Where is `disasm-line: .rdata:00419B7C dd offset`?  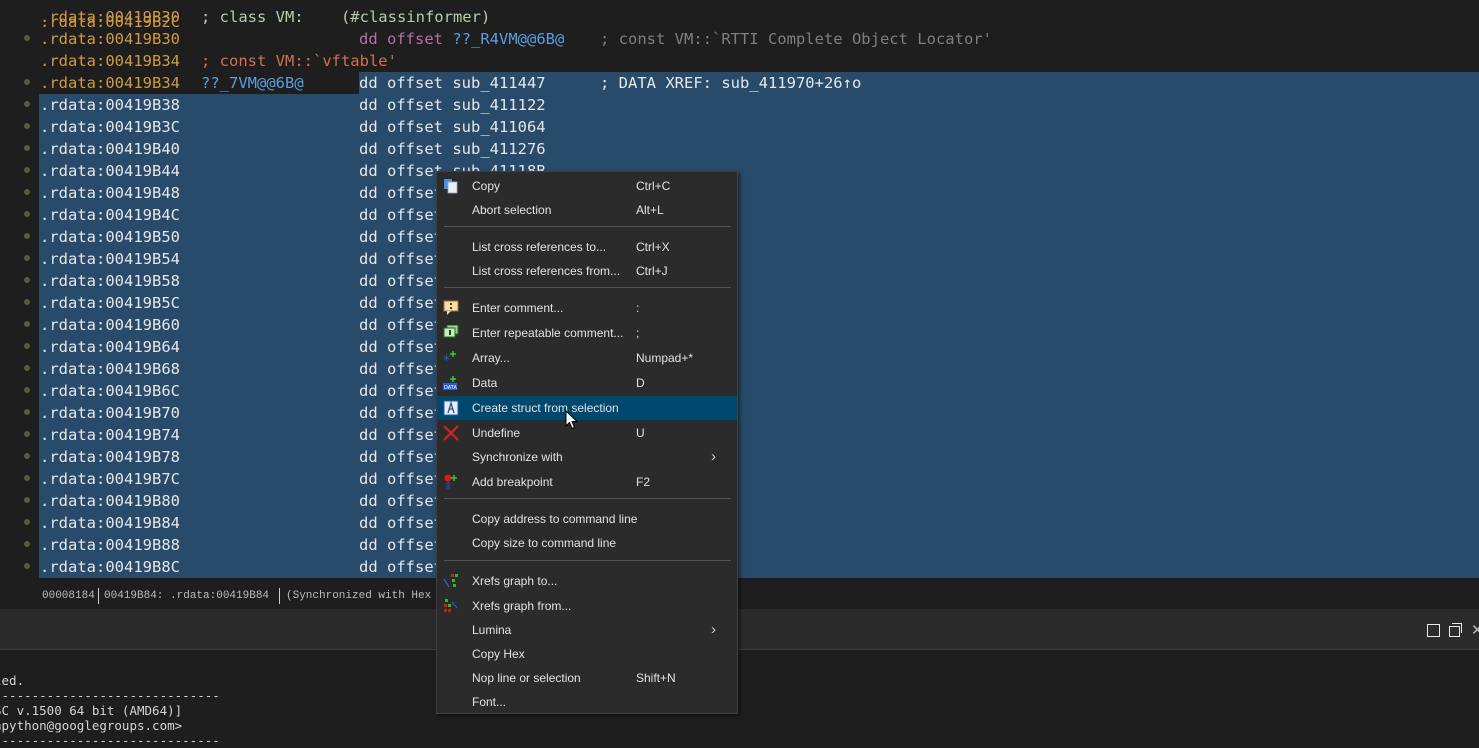
disasm-line: .rdata:00419B7C dd offset is located at coordinates (739, 479).